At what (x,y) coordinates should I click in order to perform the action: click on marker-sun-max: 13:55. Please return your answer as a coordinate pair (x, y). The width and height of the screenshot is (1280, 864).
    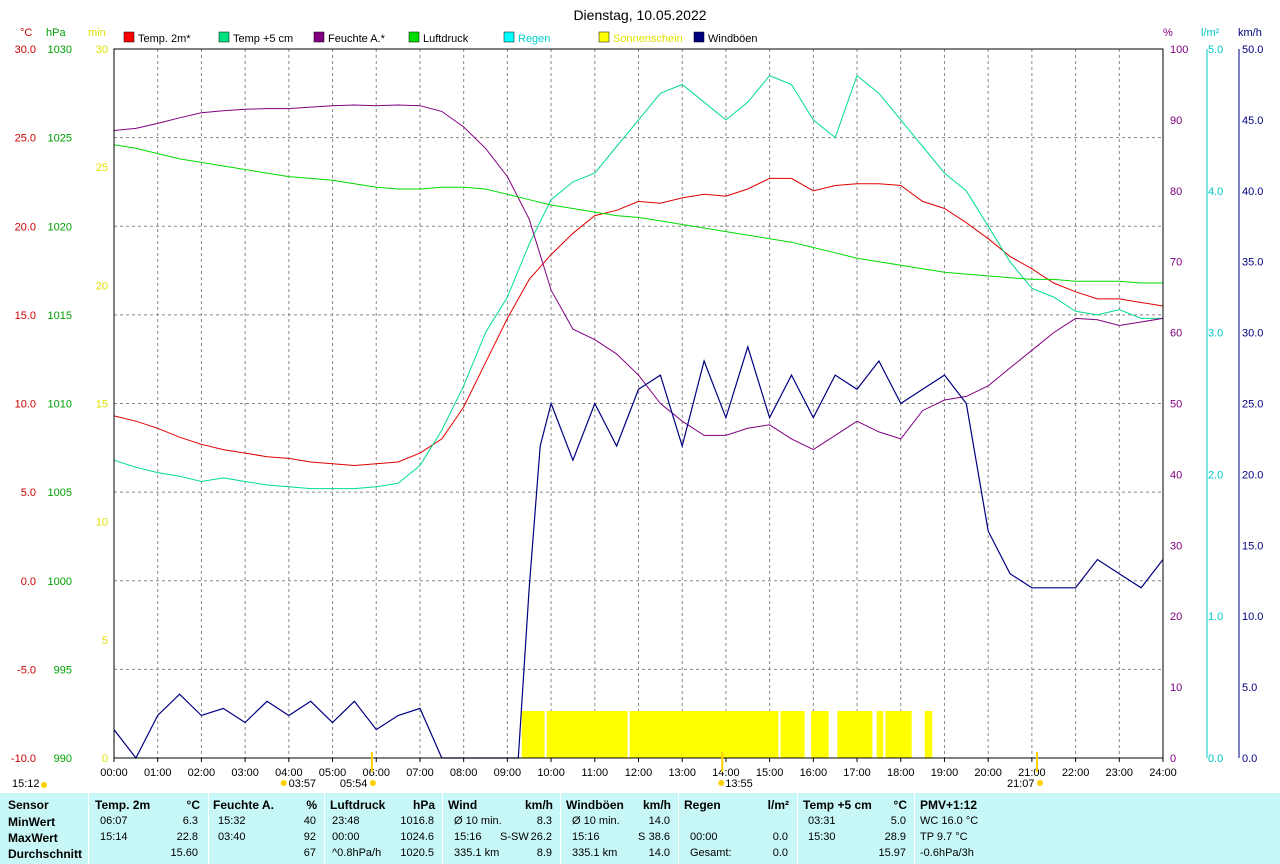
    Looking at the image, I should click on (739, 784).